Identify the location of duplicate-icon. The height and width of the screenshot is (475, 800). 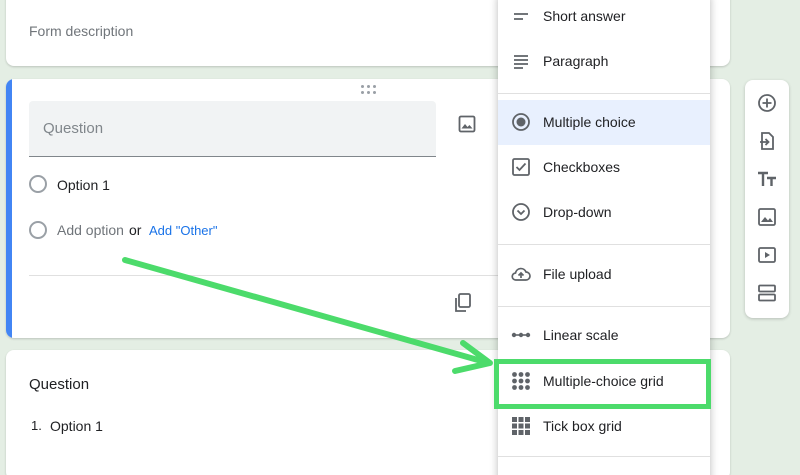
(463, 303).